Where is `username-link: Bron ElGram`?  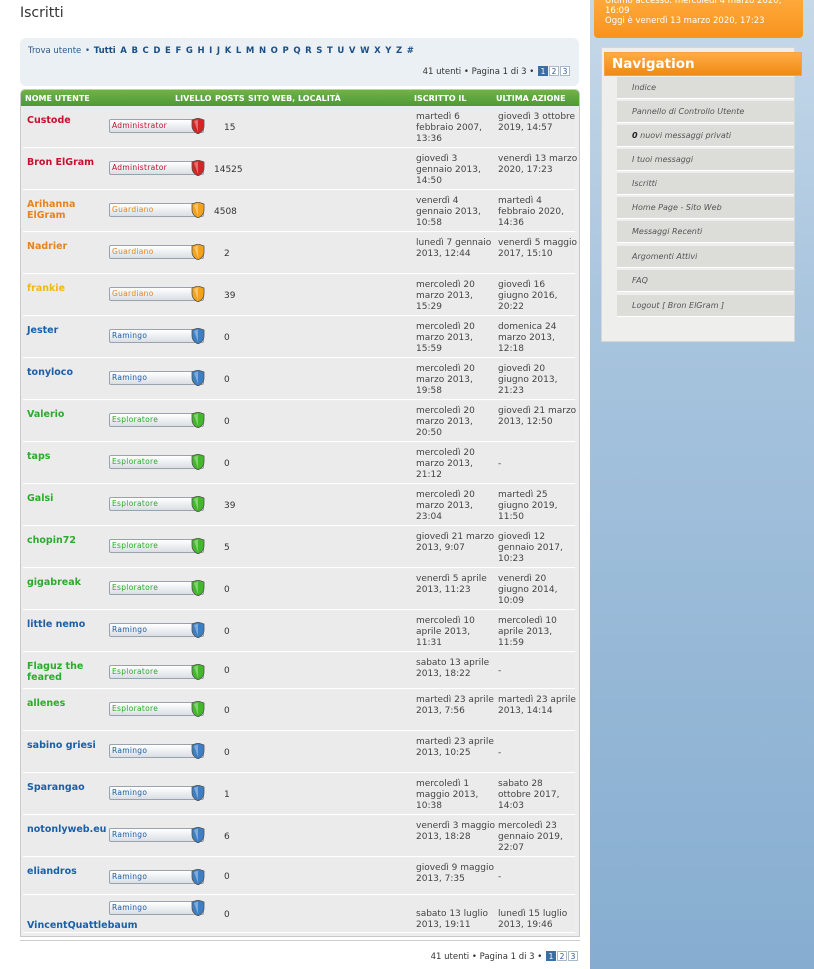
username-link: Bron ElGram is located at coordinates (67, 162).